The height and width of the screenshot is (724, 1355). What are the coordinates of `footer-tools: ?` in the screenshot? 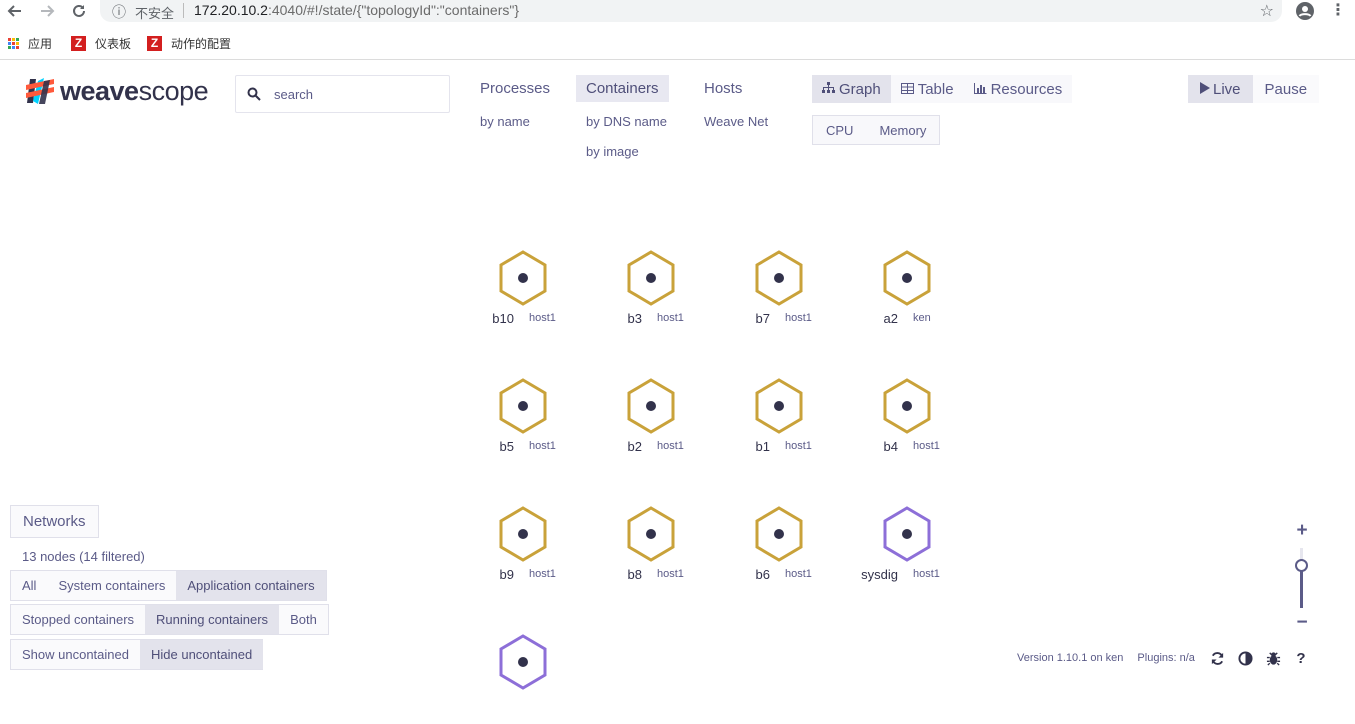 It's located at (1259, 658).